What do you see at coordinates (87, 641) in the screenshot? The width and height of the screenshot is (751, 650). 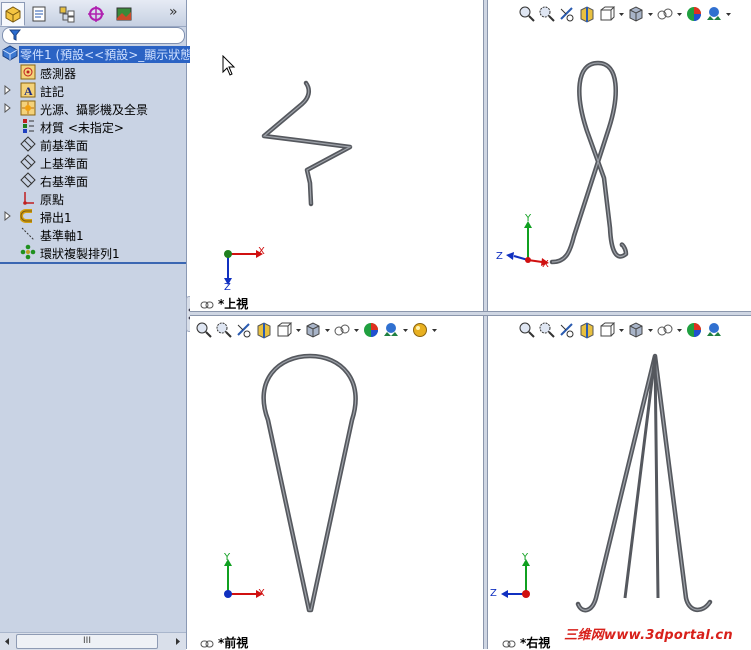 I see `scroll-thumb: III` at bounding box center [87, 641].